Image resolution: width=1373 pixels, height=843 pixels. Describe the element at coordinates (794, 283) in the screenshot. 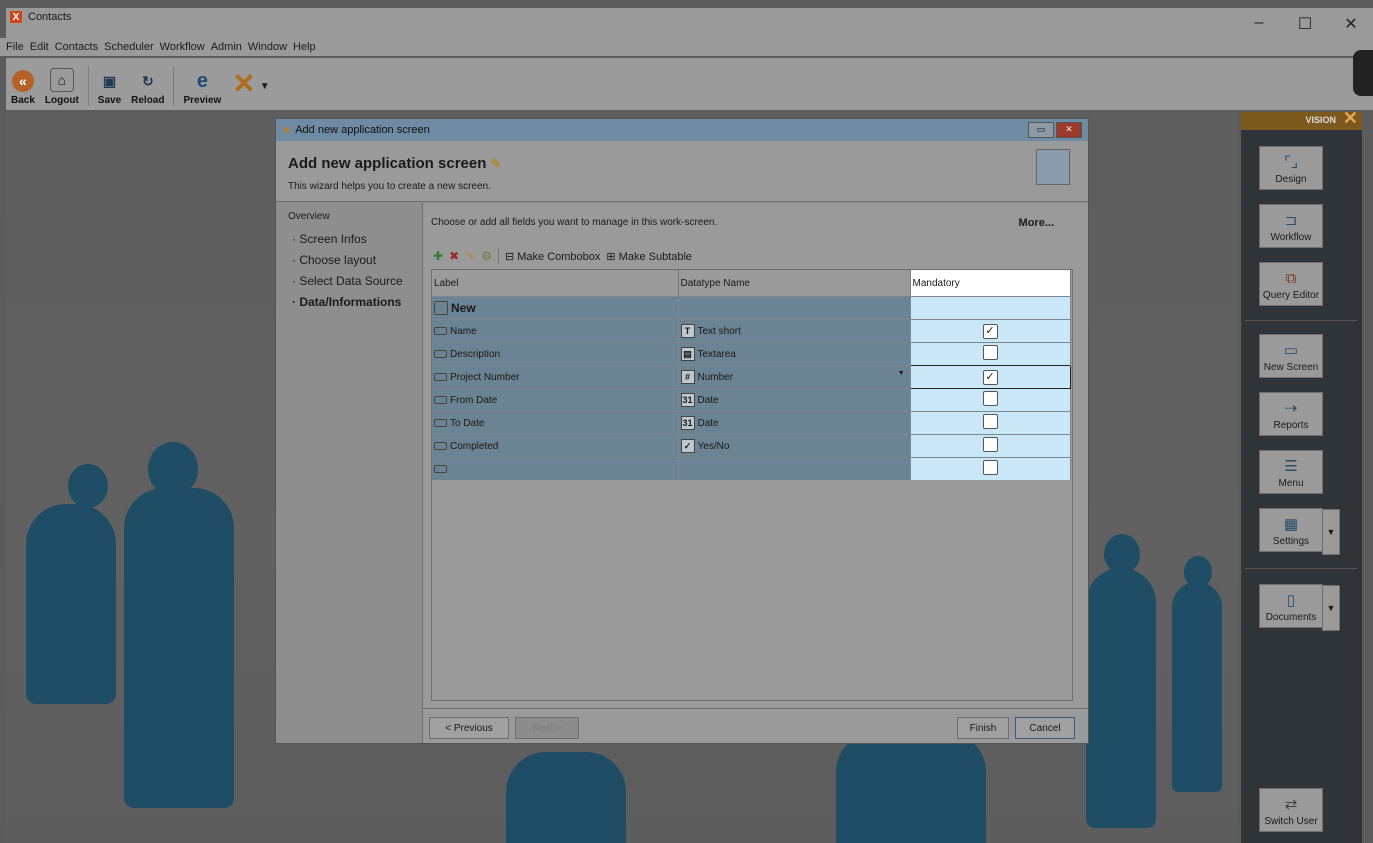

I see `column-header-datatype: Datatype Name` at that location.